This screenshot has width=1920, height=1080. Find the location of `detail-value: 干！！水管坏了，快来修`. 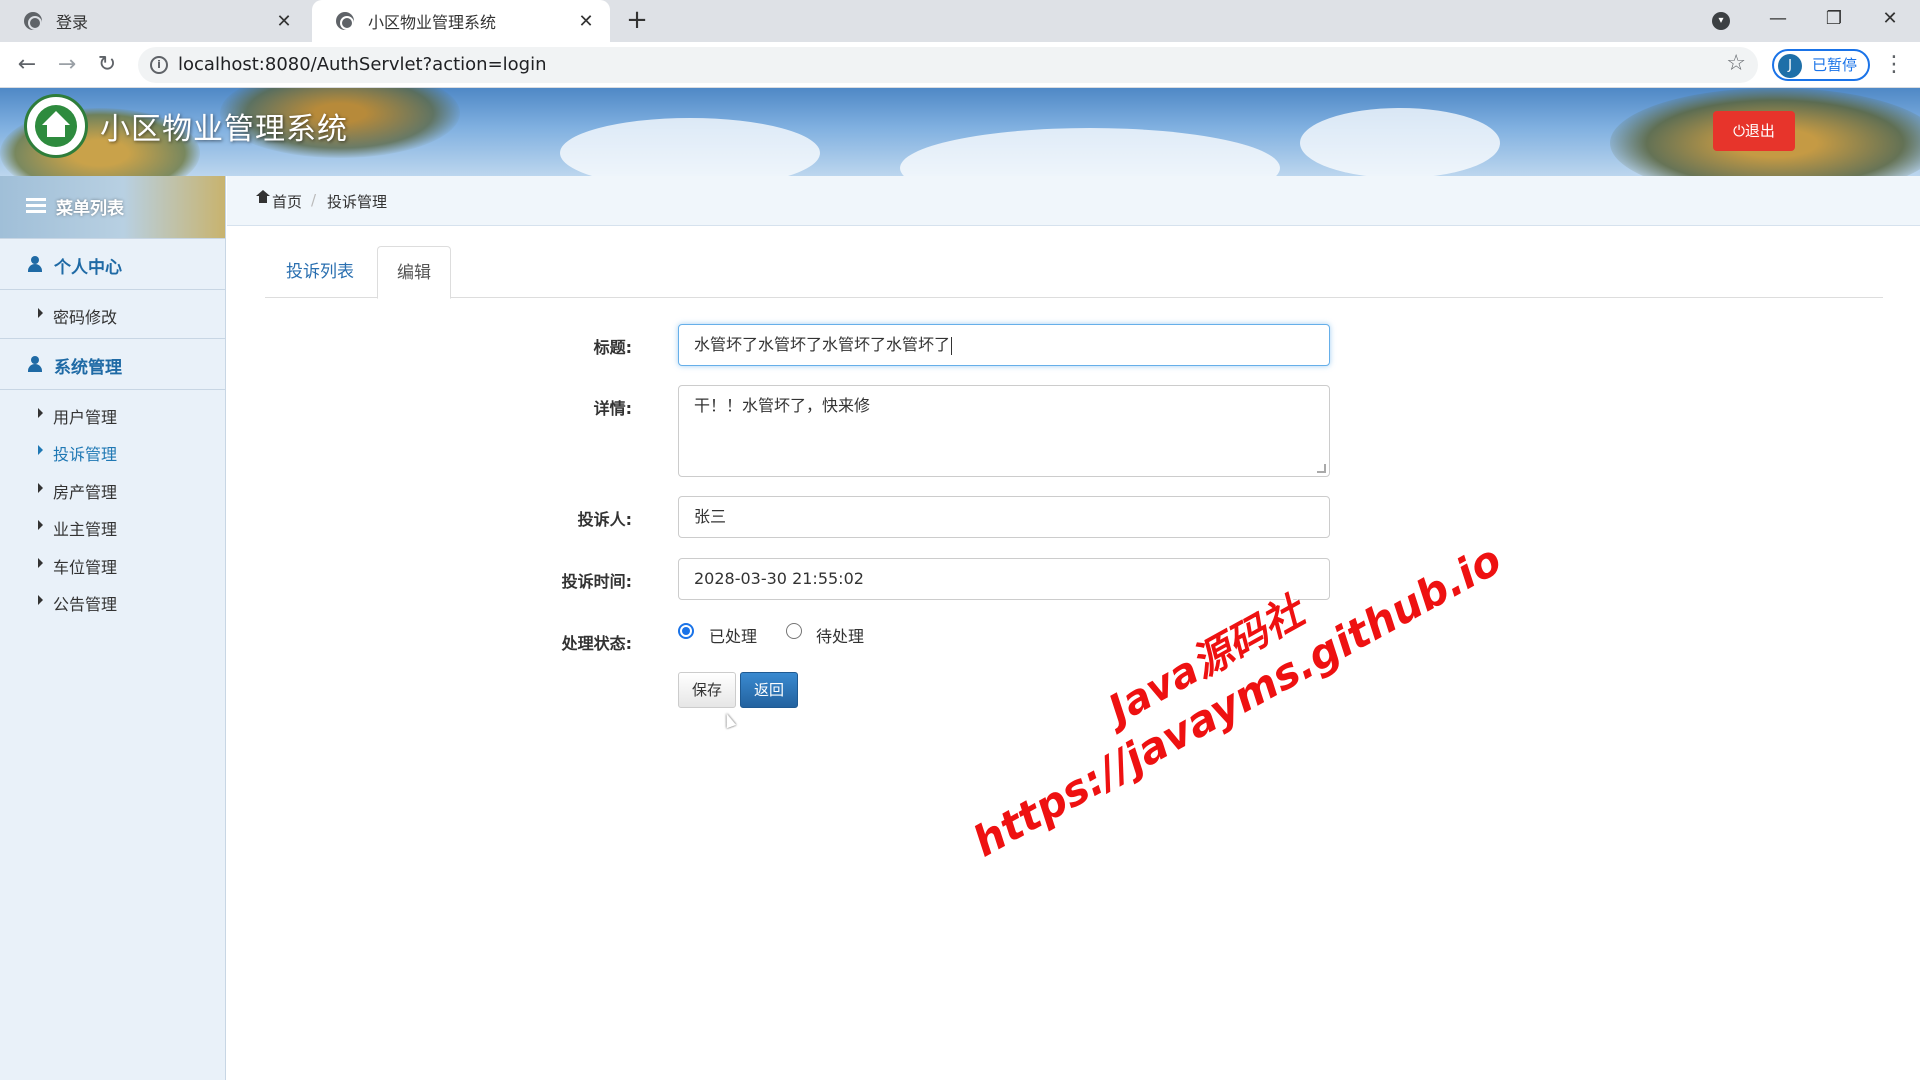

detail-value: 干！！水管坏了，快来修 is located at coordinates (782, 405).